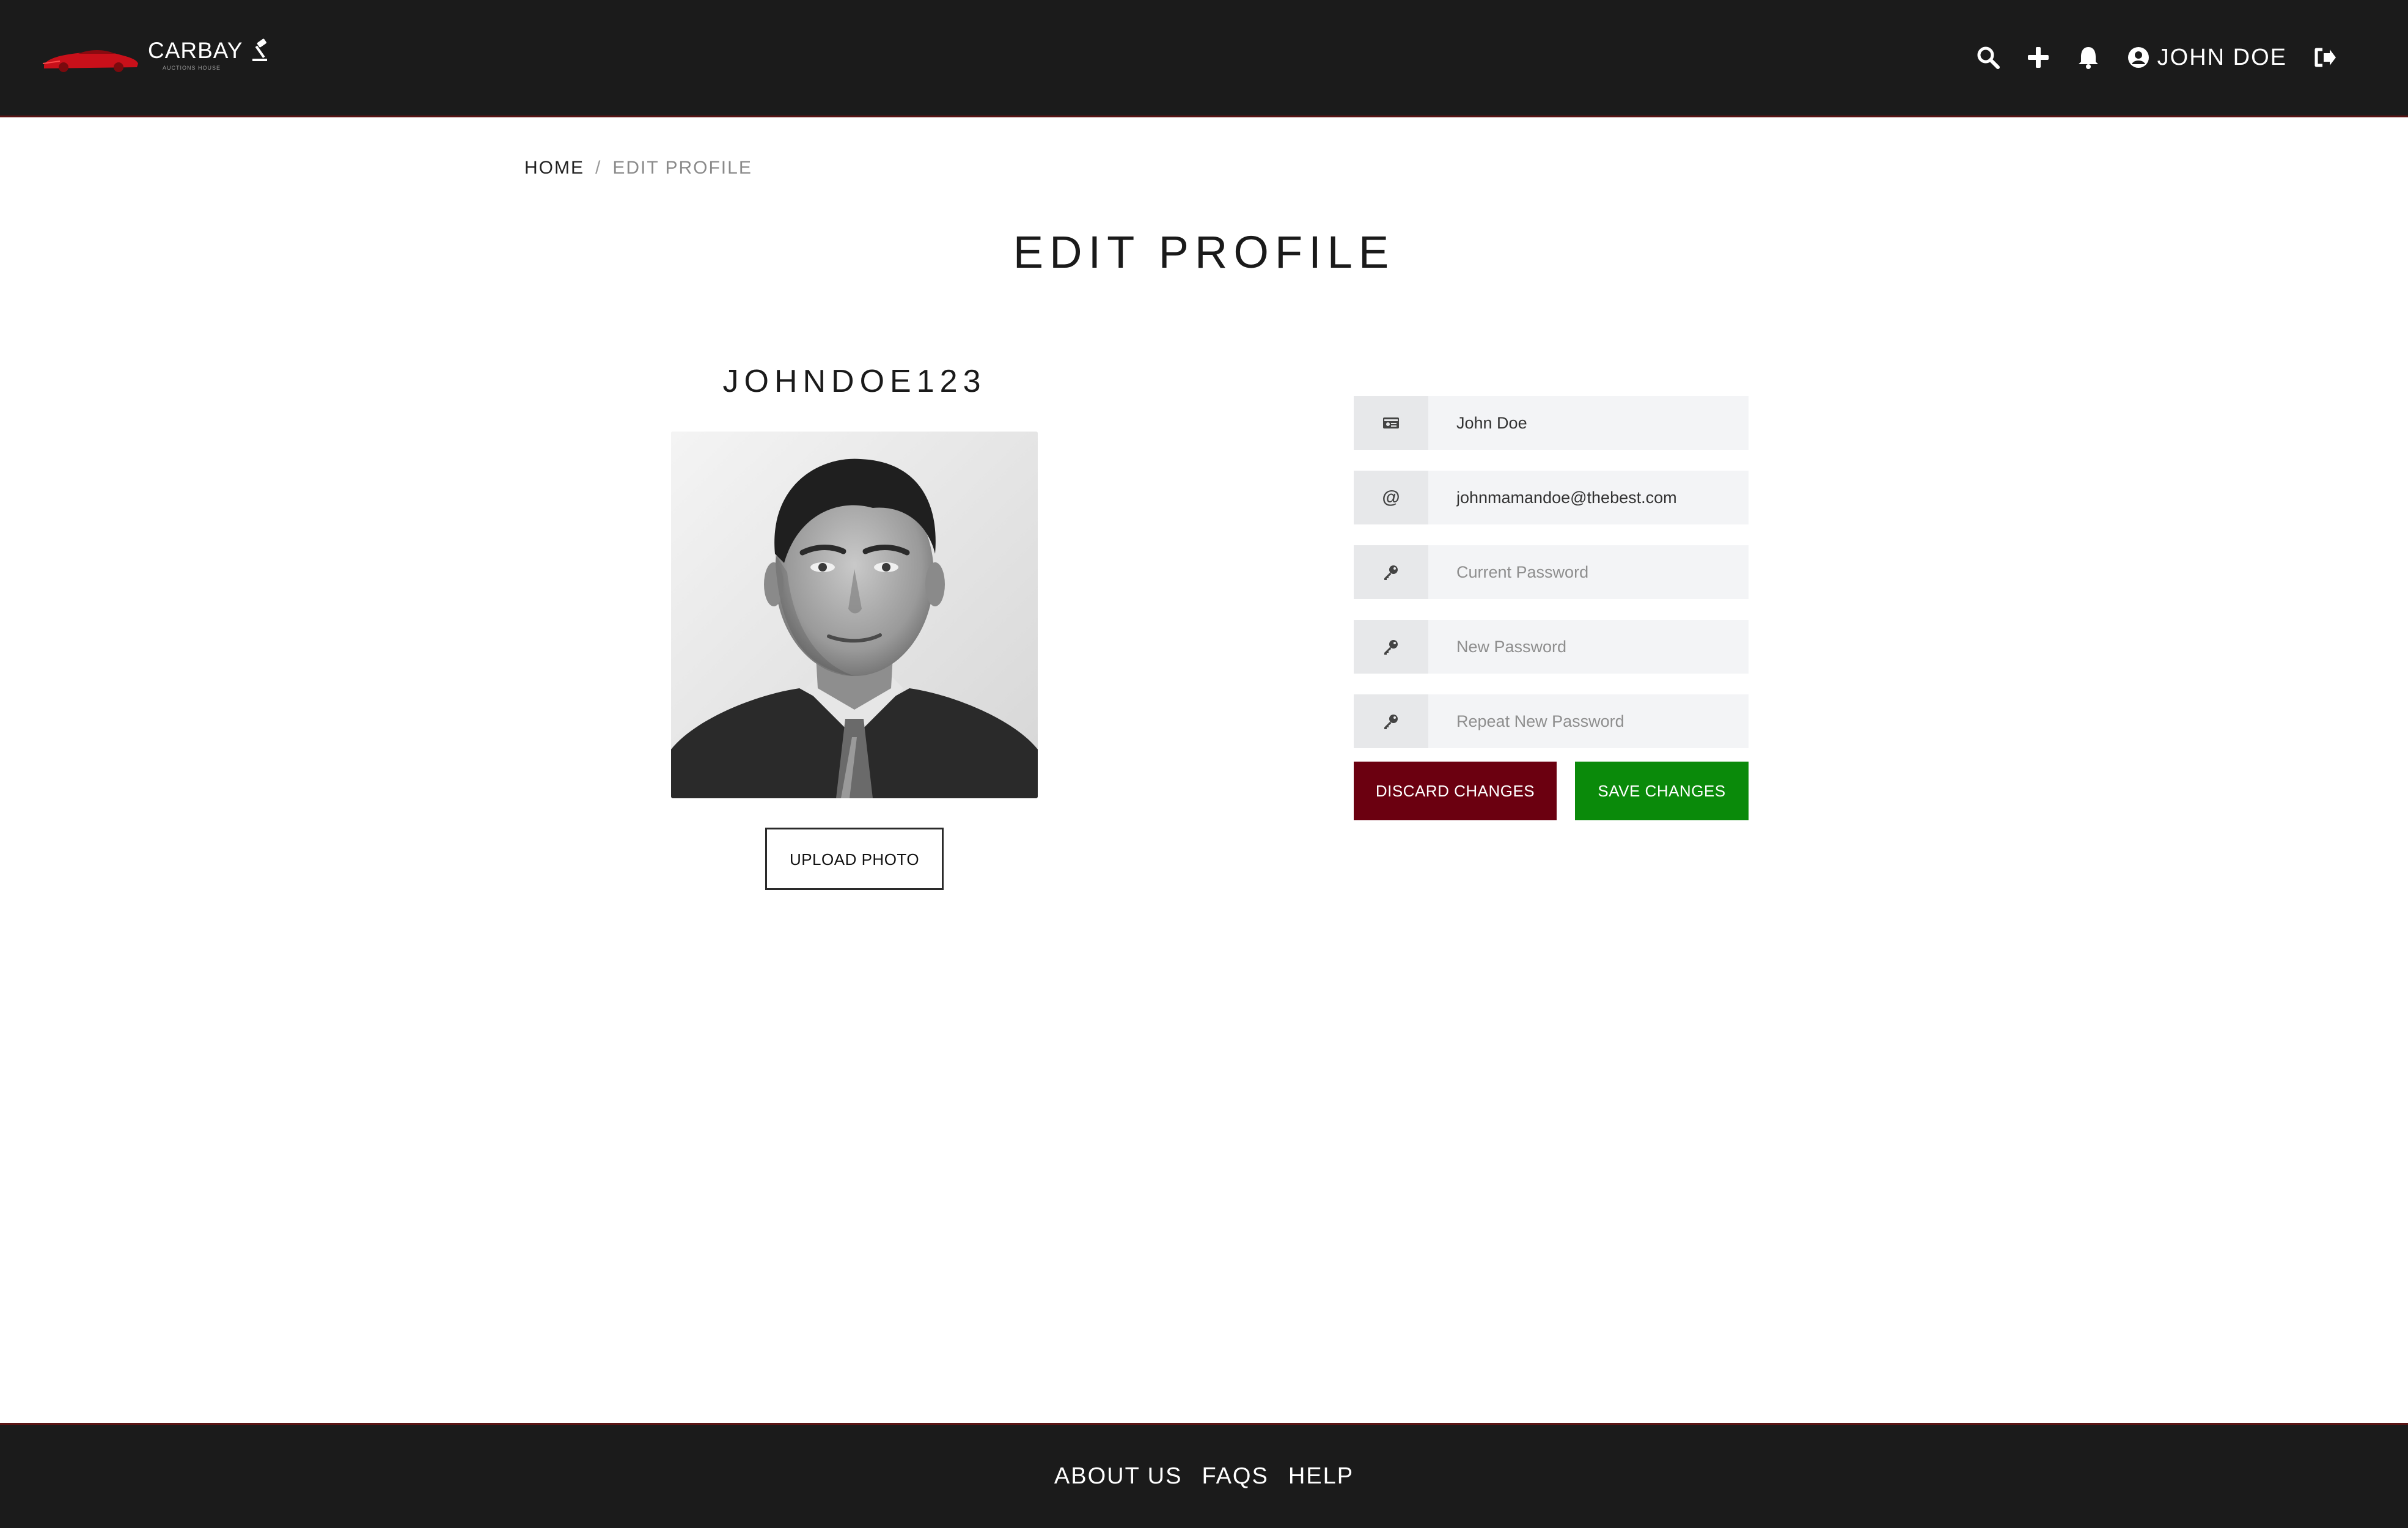  What do you see at coordinates (1588, 498) in the screenshot?
I see `email-input` at bounding box center [1588, 498].